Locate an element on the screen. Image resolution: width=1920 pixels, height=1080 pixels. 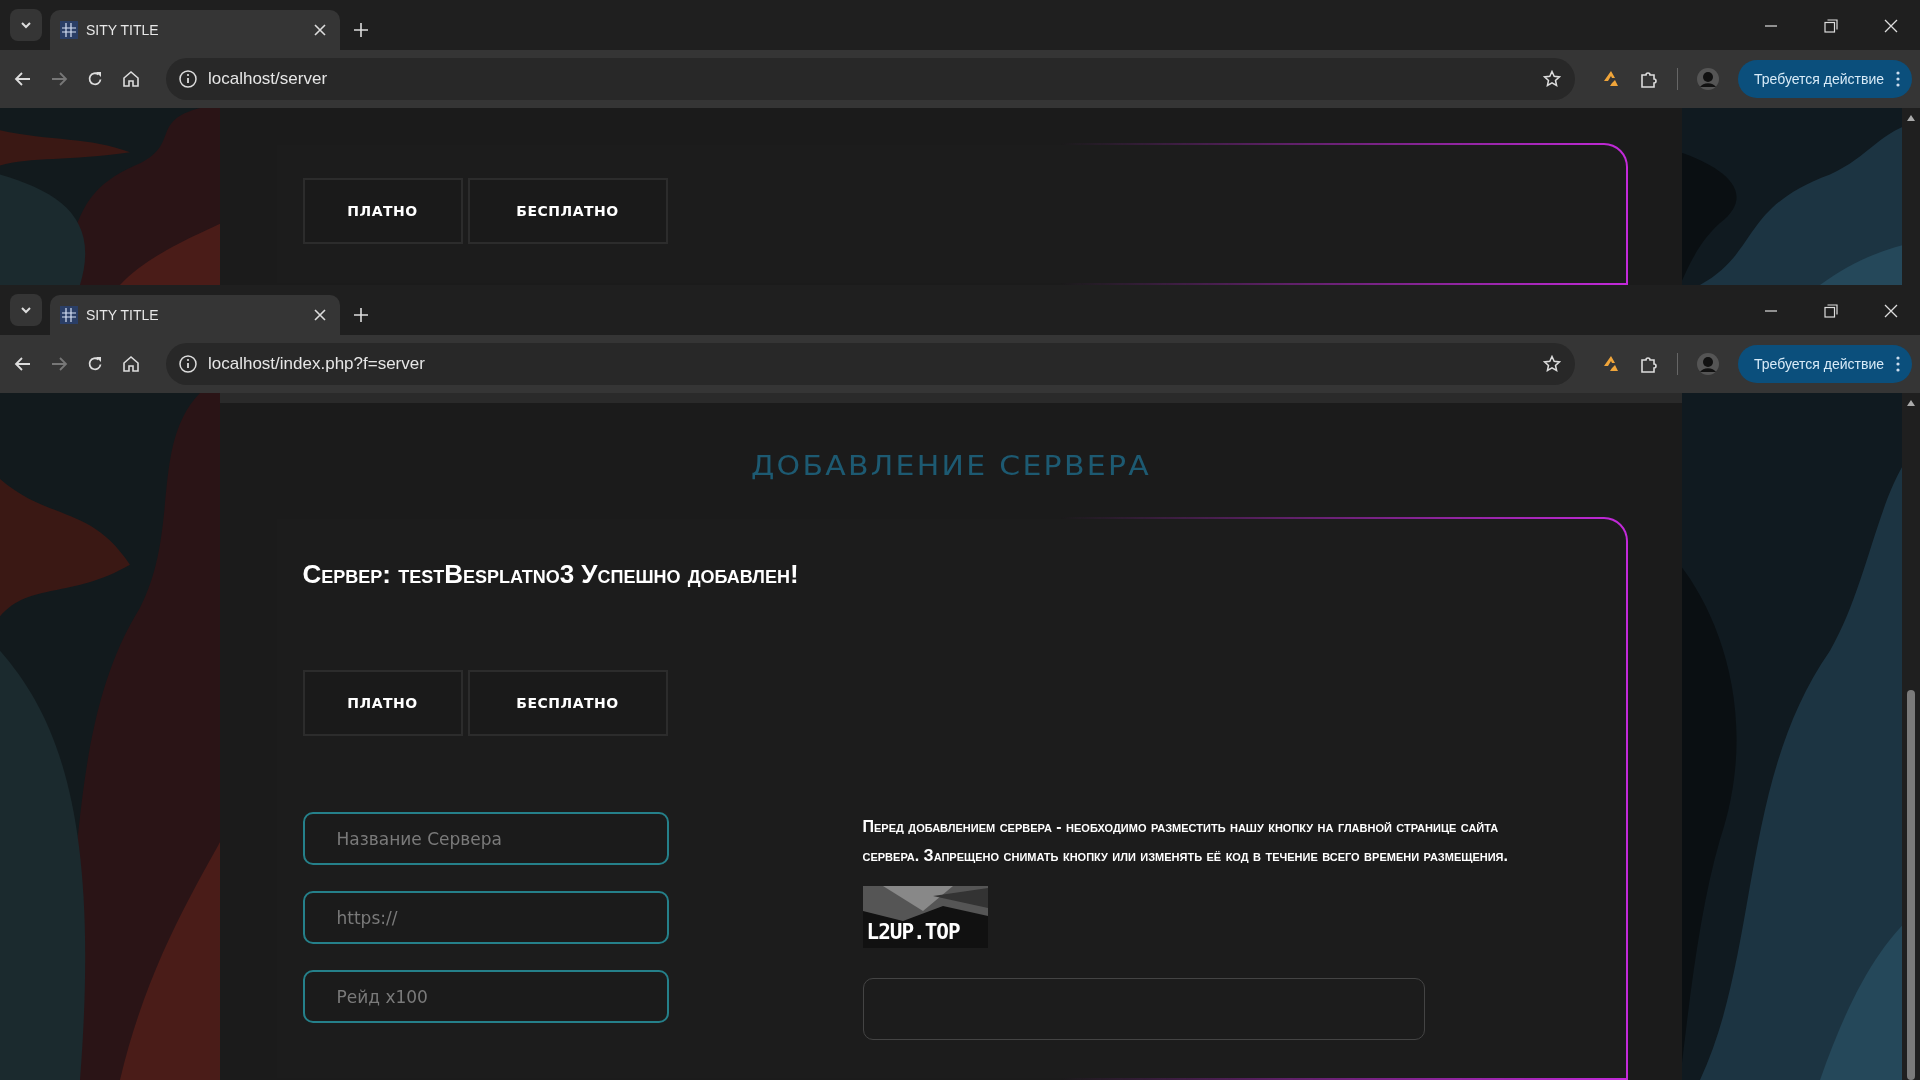
input-field: https:// is located at coordinates (485, 917).